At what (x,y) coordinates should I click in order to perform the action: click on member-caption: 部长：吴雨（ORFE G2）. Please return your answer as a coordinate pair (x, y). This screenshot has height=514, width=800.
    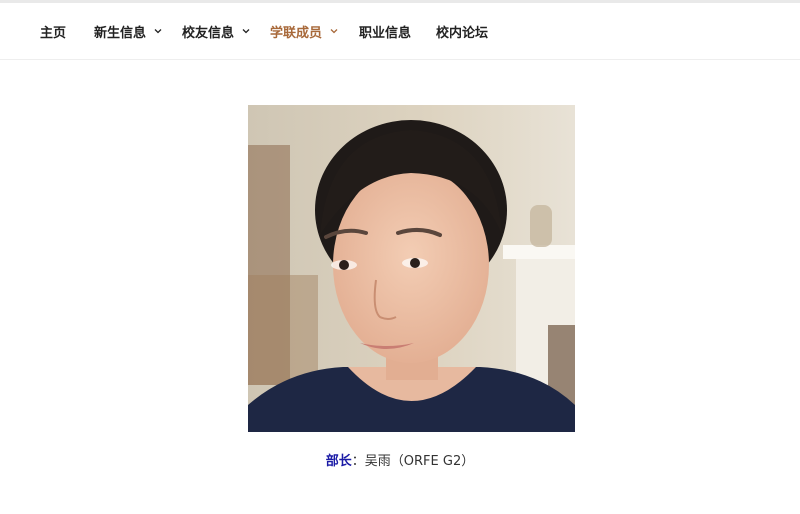
    Looking at the image, I should click on (400, 459).